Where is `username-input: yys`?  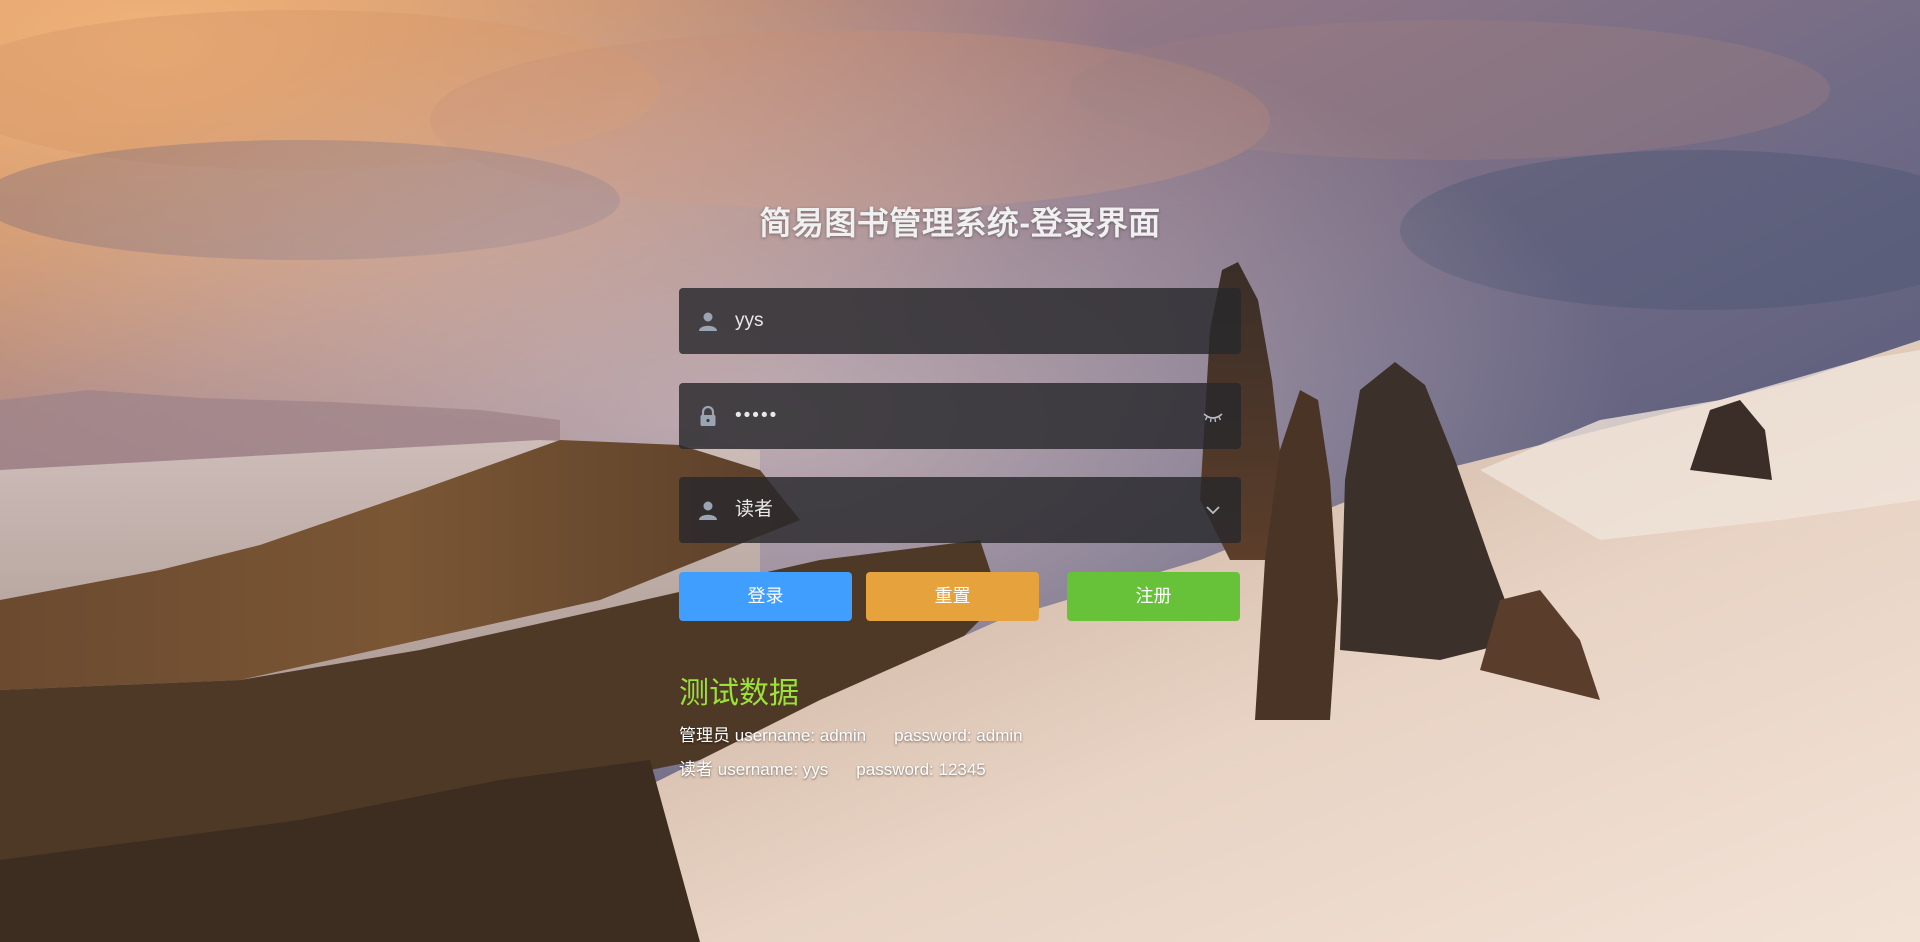 username-input: yys is located at coordinates (749, 321).